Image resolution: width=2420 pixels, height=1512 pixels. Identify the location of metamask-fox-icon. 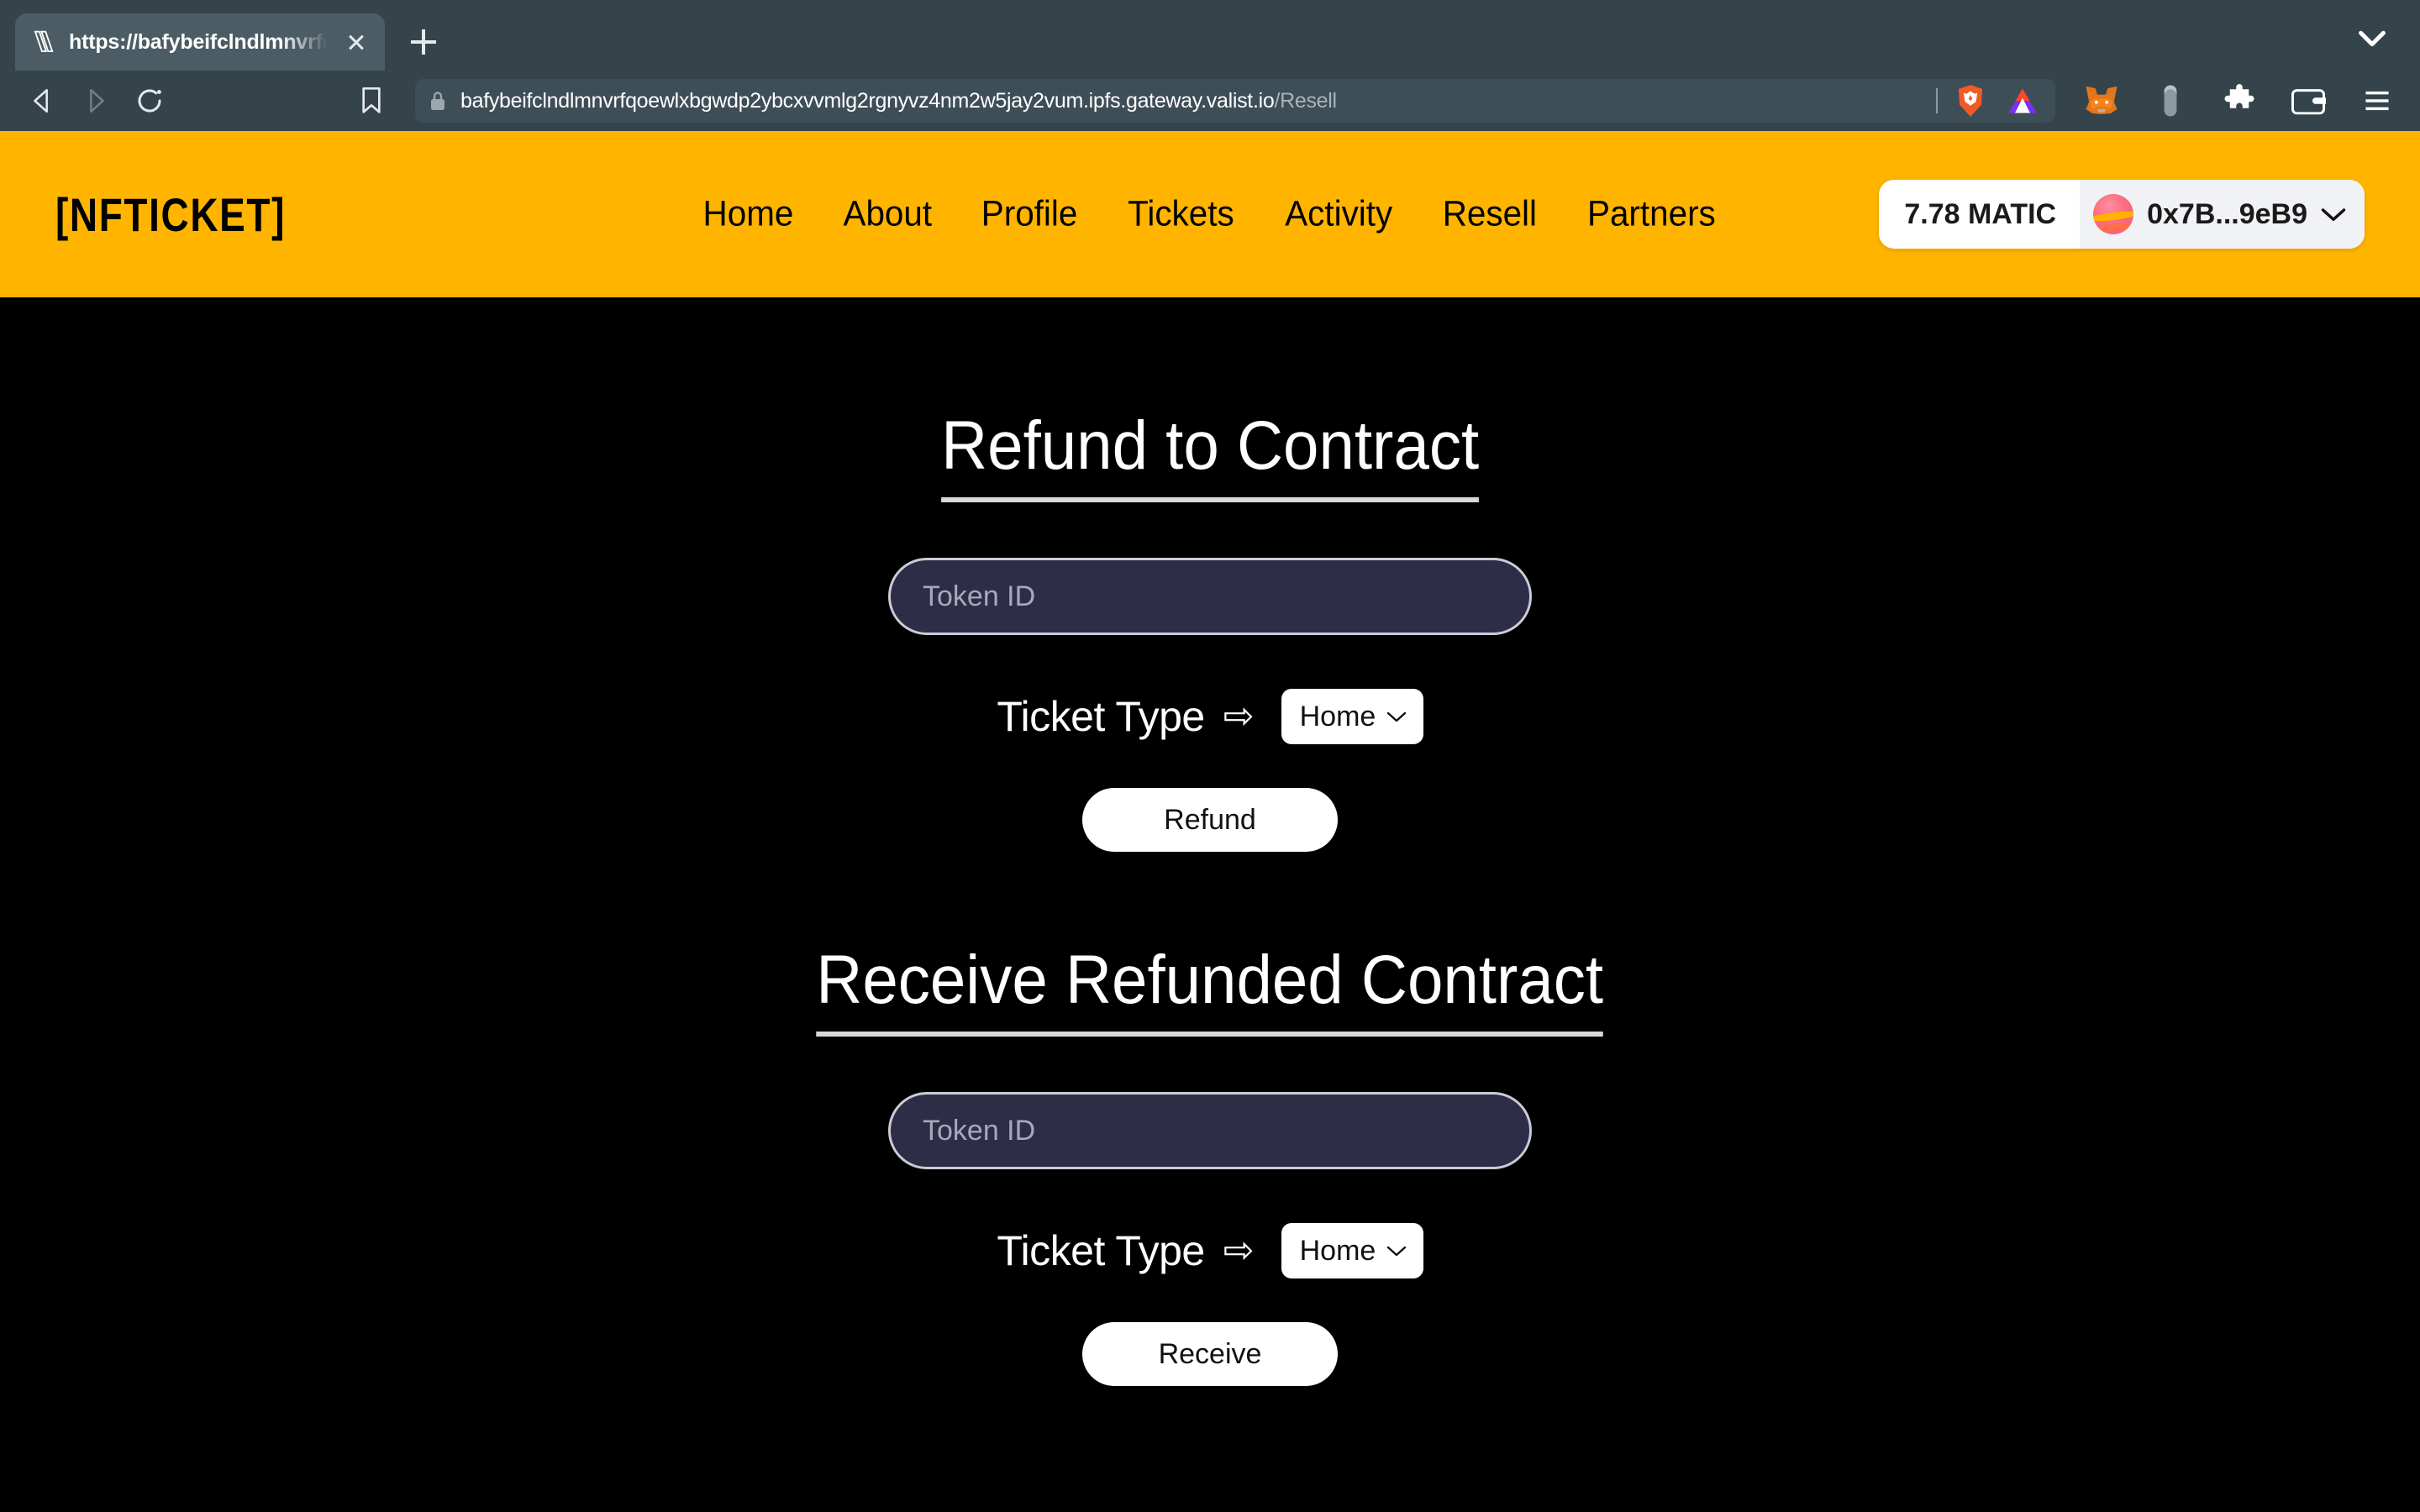
(2102, 100).